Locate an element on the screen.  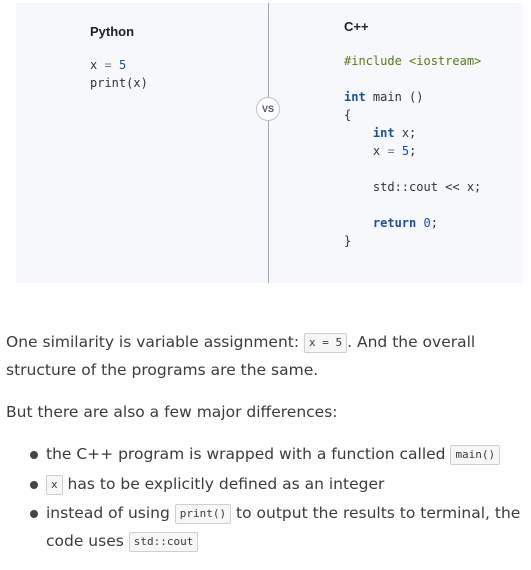
vs-badge: VS is located at coordinates (268, 109).